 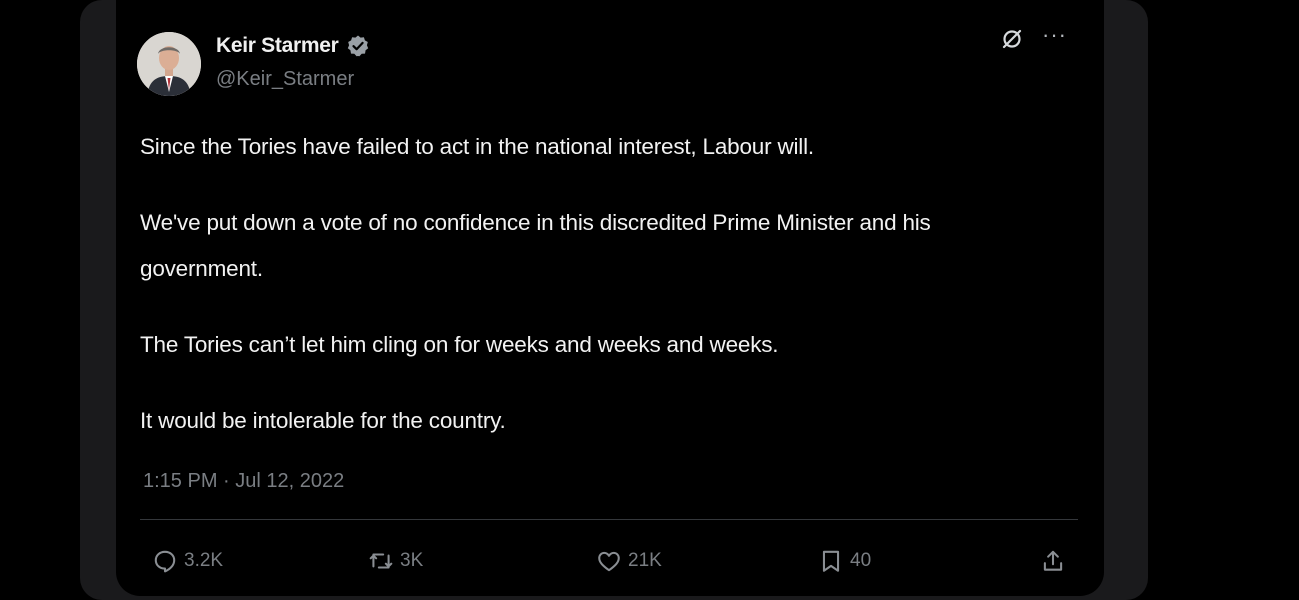 What do you see at coordinates (358, 46) in the screenshot?
I see `verified-badge-icon` at bounding box center [358, 46].